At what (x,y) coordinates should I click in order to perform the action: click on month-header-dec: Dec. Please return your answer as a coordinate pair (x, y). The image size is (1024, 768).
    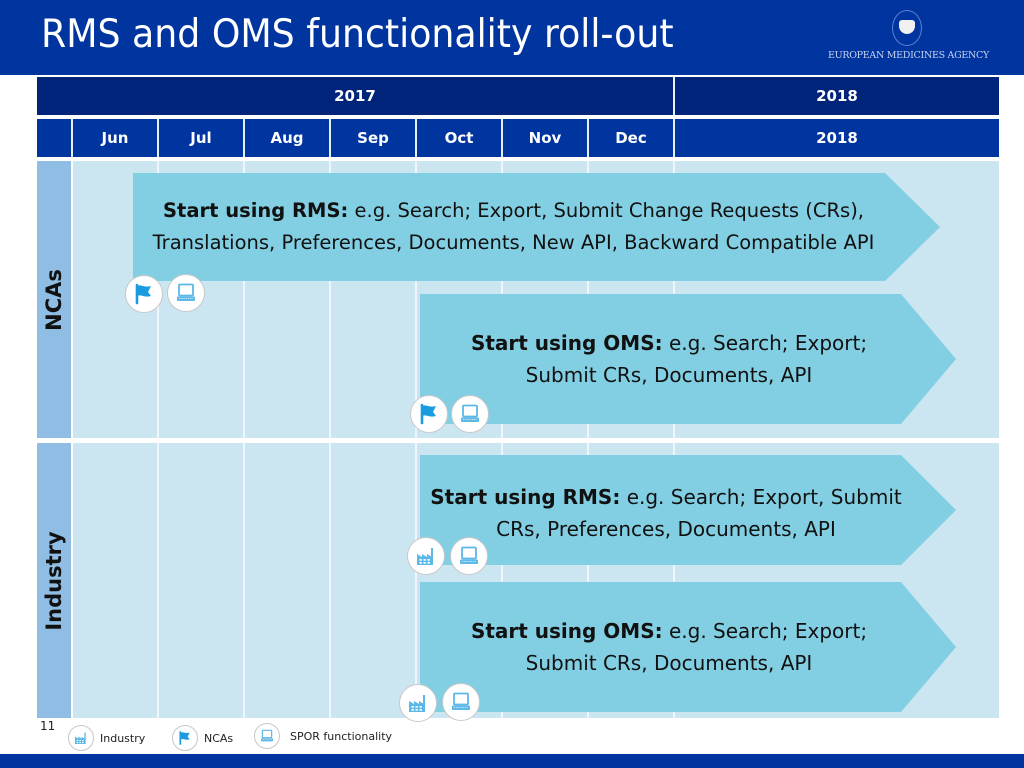
    Looking at the image, I should click on (632, 138).